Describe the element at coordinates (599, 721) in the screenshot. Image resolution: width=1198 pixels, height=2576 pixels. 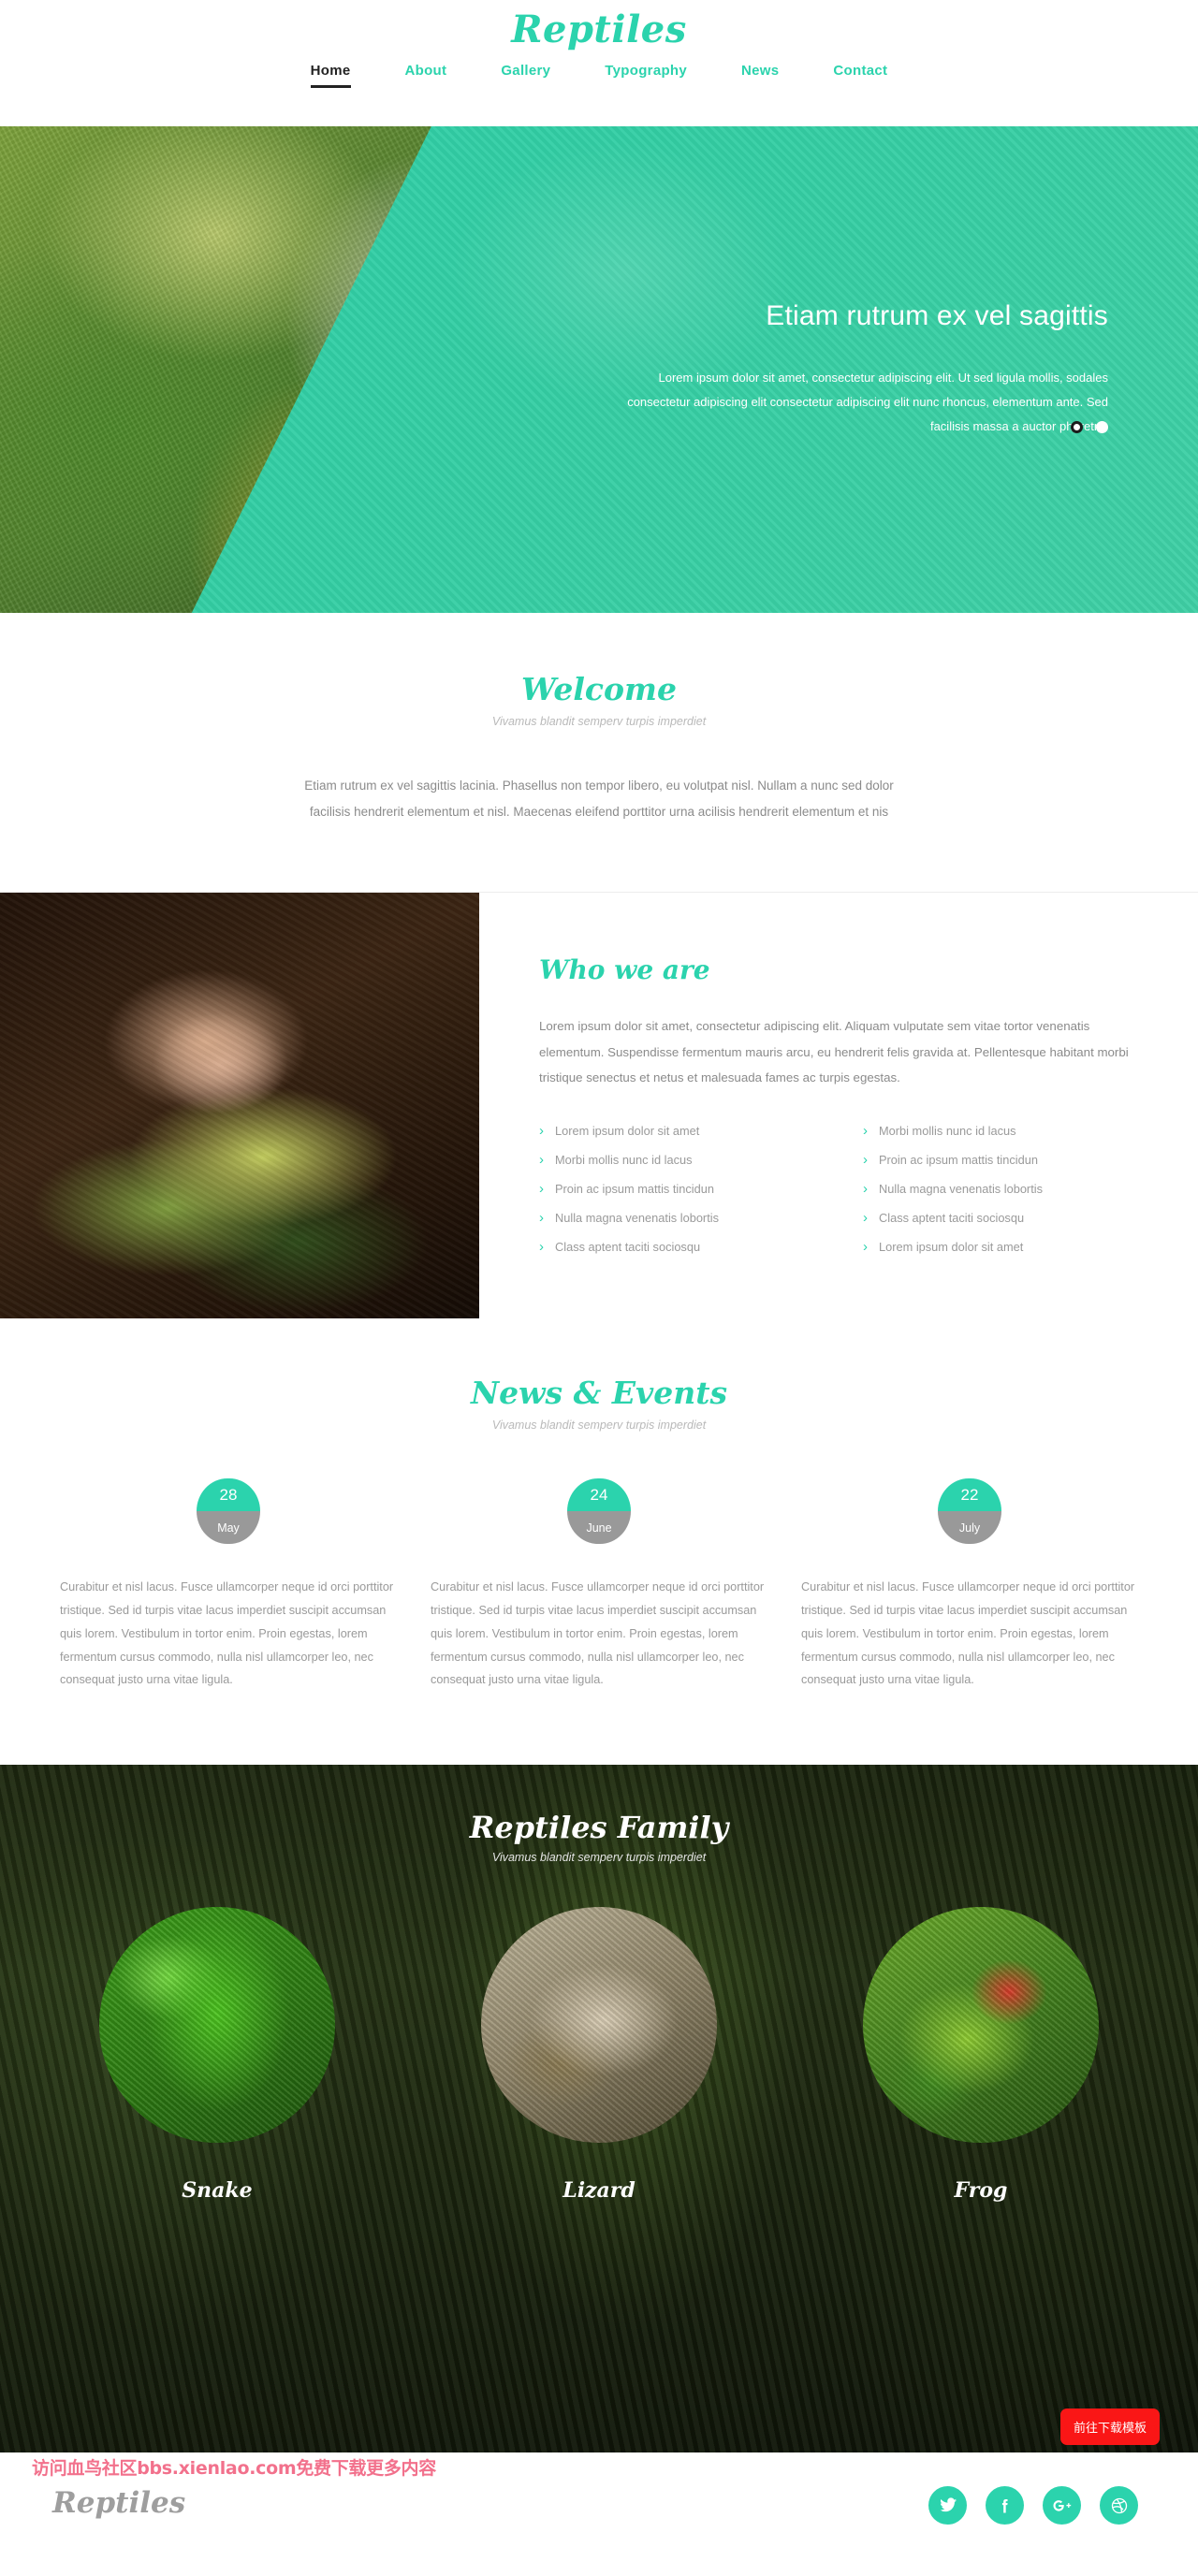
I see `welcome-subtitle: Vivamus blandit semperv turpis imperdiet` at that location.